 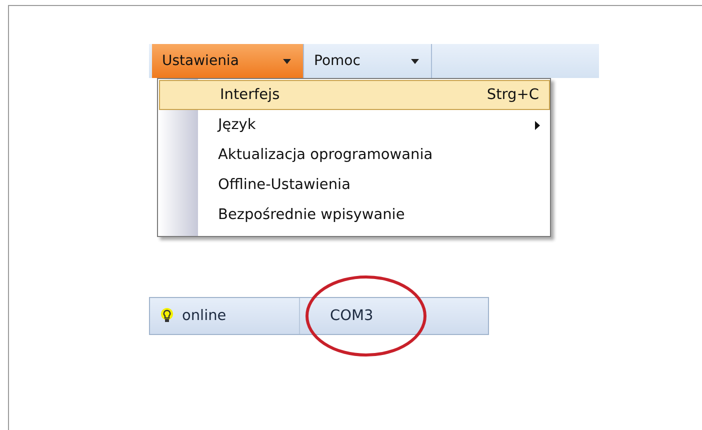 I want to click on menu-item: Aktualizacja oprogramowania, so click(x=354, y=155).